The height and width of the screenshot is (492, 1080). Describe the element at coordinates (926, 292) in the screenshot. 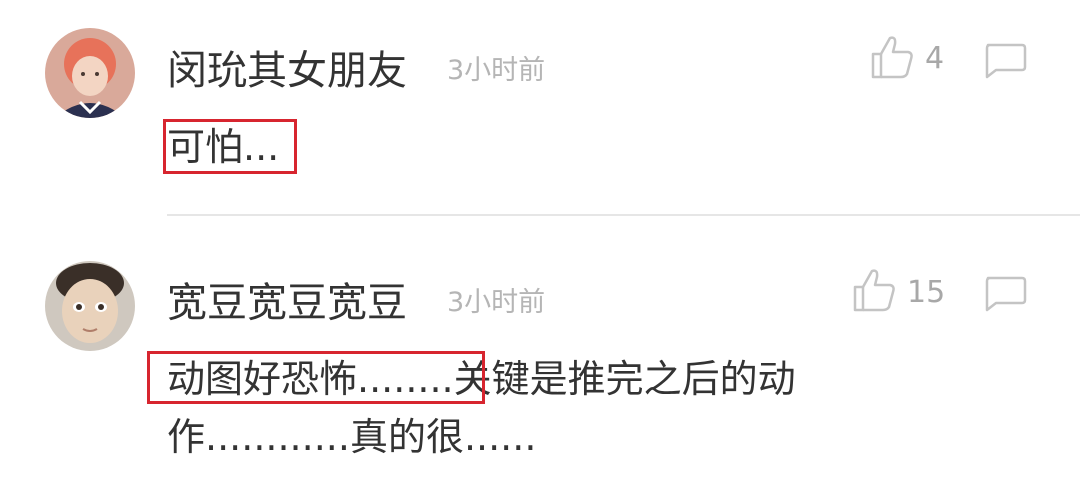

I see `like-count: 15` at that location.